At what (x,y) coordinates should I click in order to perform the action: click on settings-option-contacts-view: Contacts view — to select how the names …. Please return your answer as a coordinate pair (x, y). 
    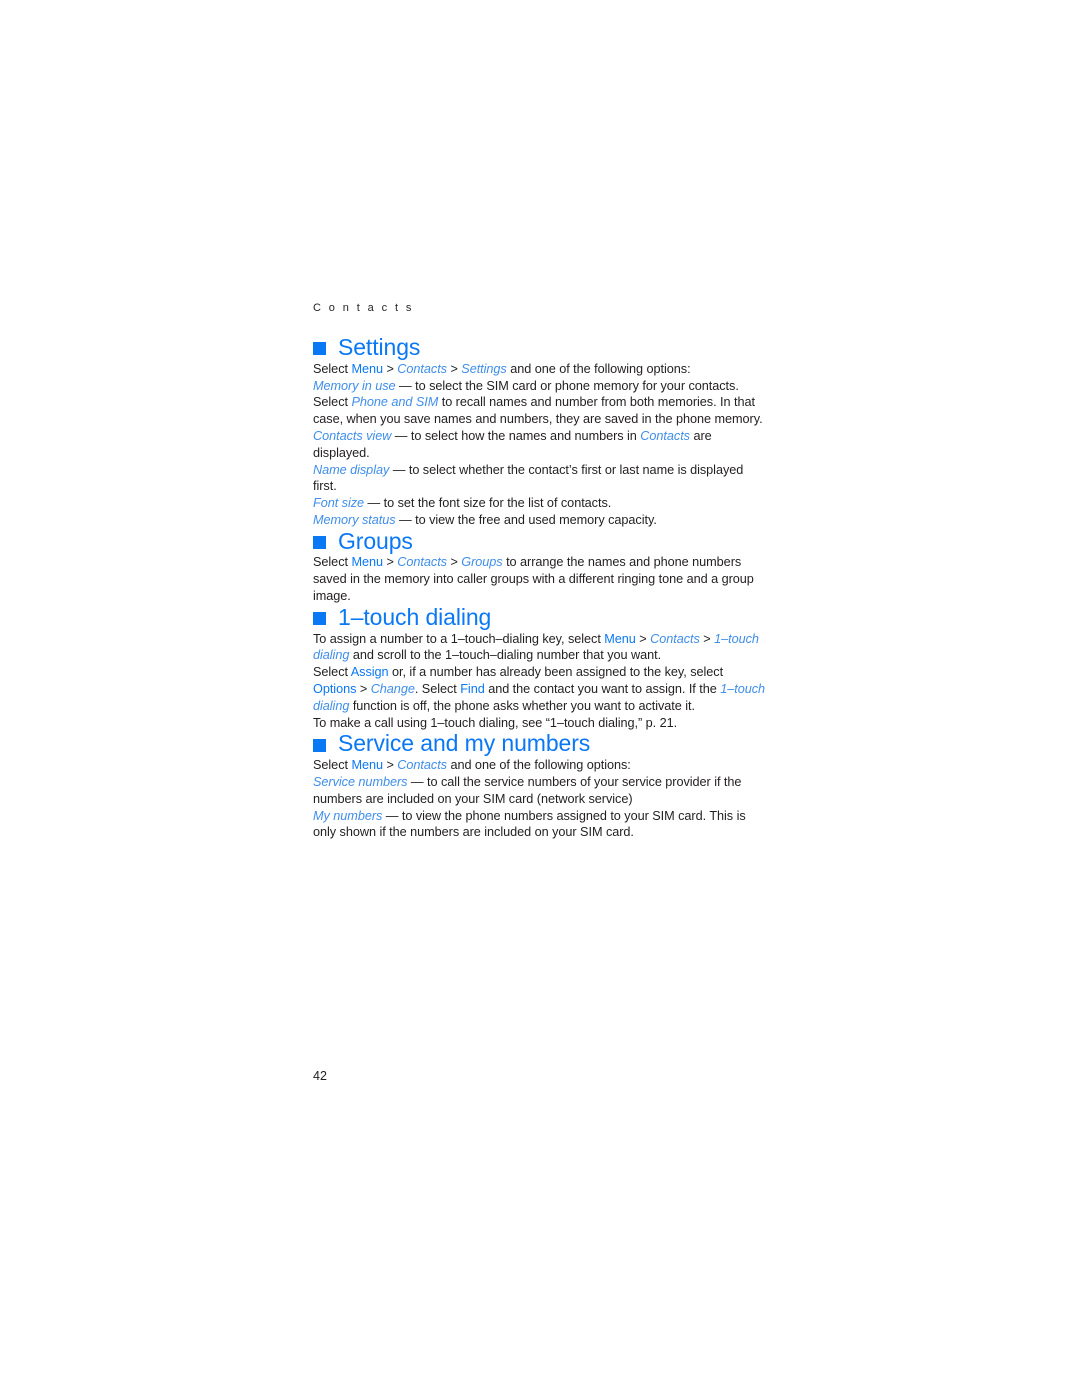
    Looking at the image, I should click on (541, 445).